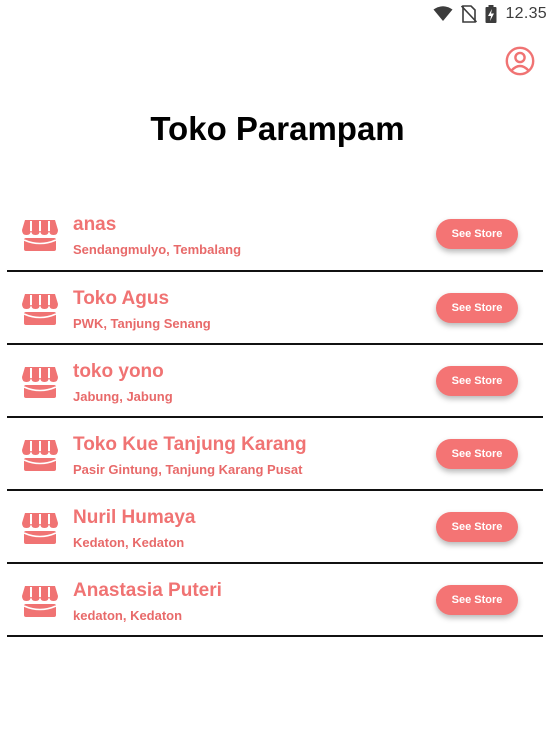  What do you see at coordinates (142, 323) in the screenshot?
I see `store-address: PWK, Tanjung Senang` at bounding box center [142, 323].